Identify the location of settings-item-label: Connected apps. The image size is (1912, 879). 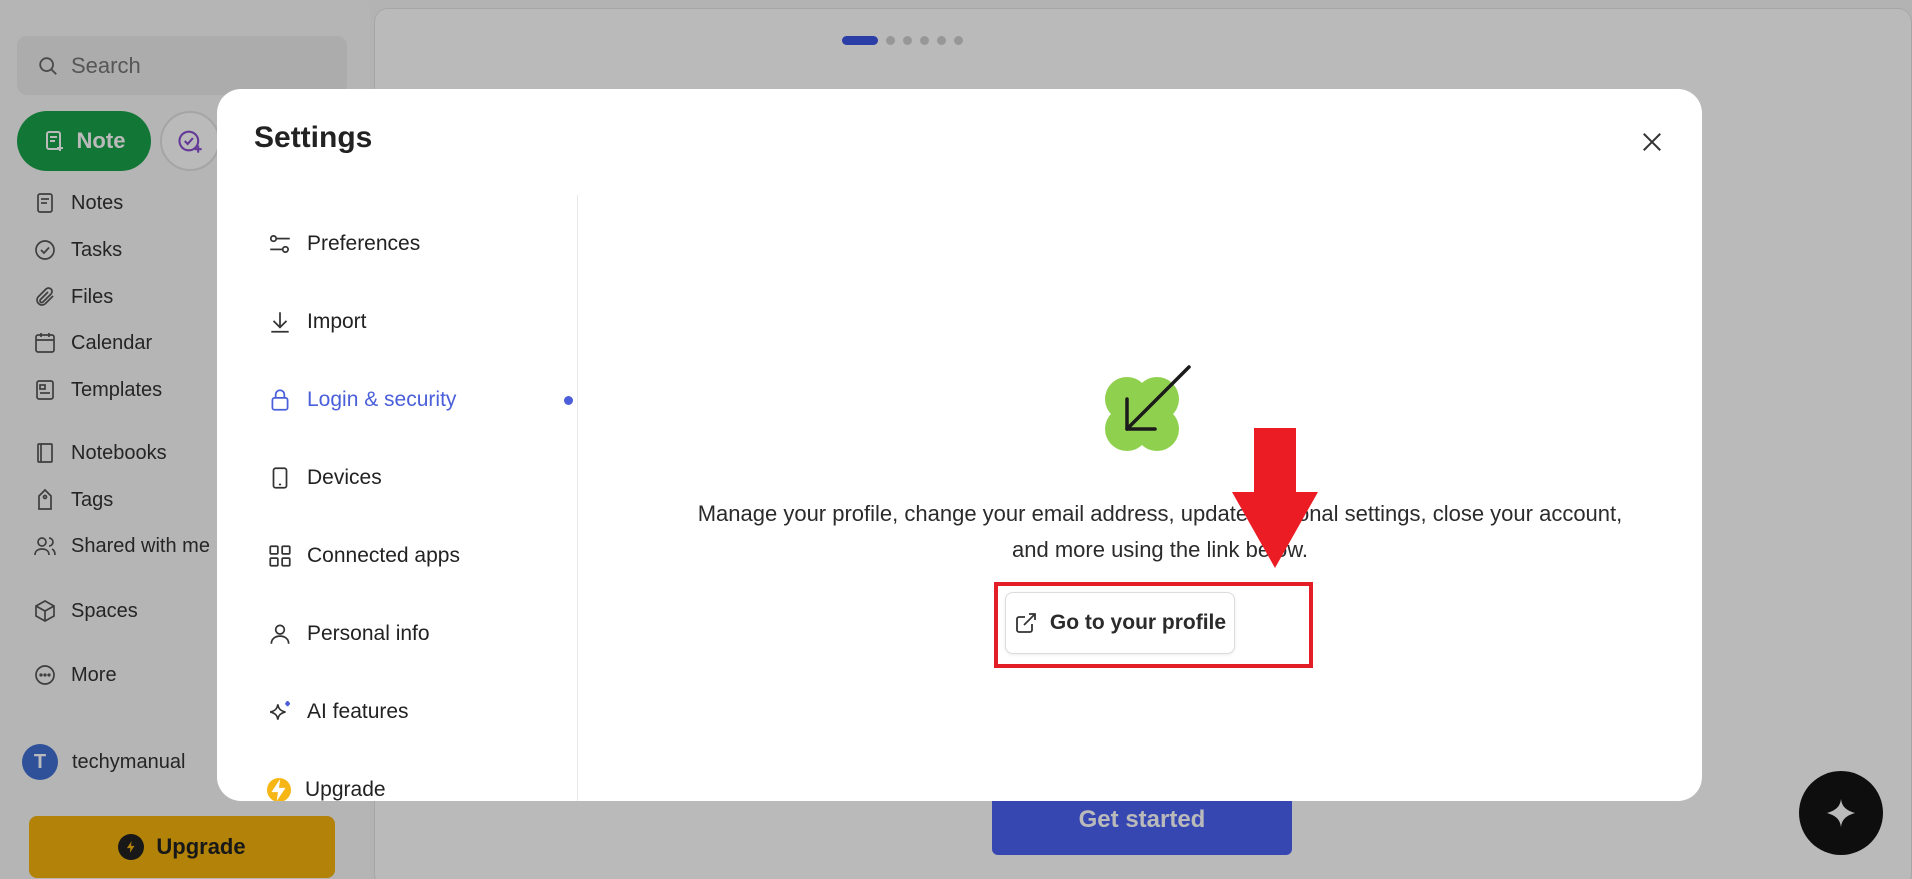
(383, 555).